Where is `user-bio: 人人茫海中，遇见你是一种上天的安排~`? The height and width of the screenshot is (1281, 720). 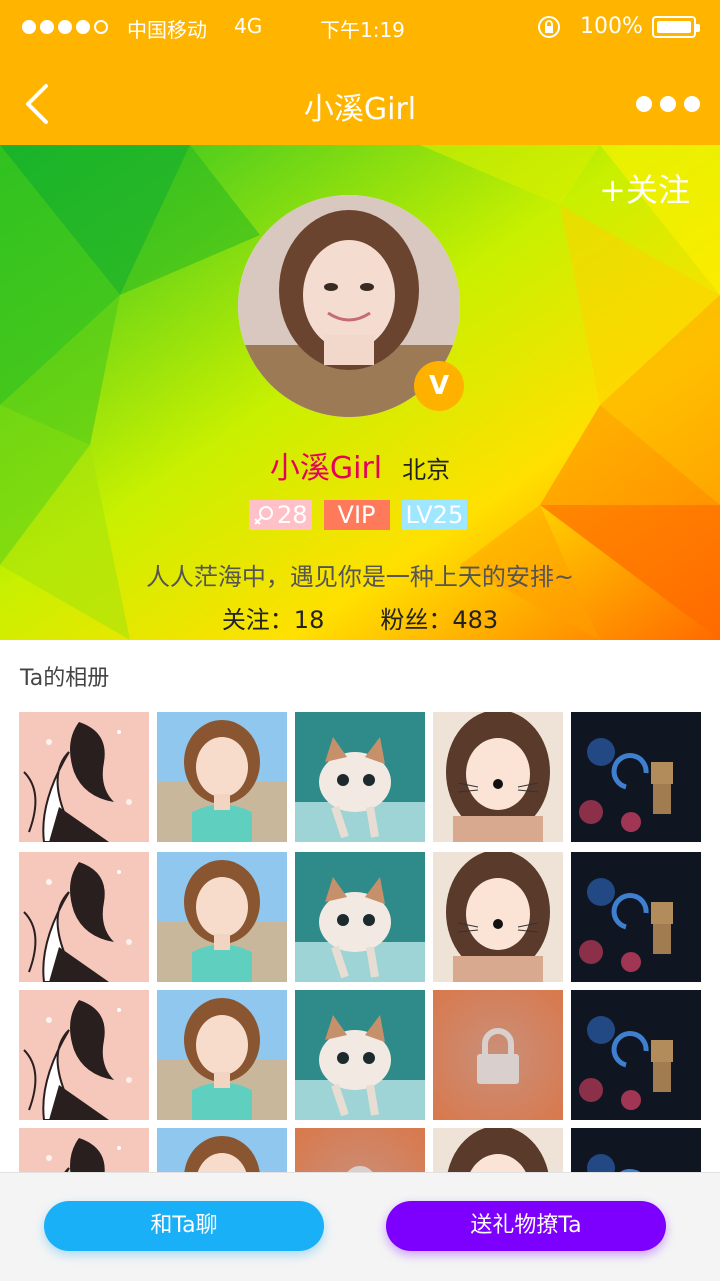
user-bio: 人人茫海中，遇见你是一种上天的安排~ is located at coordinates (360, 577).